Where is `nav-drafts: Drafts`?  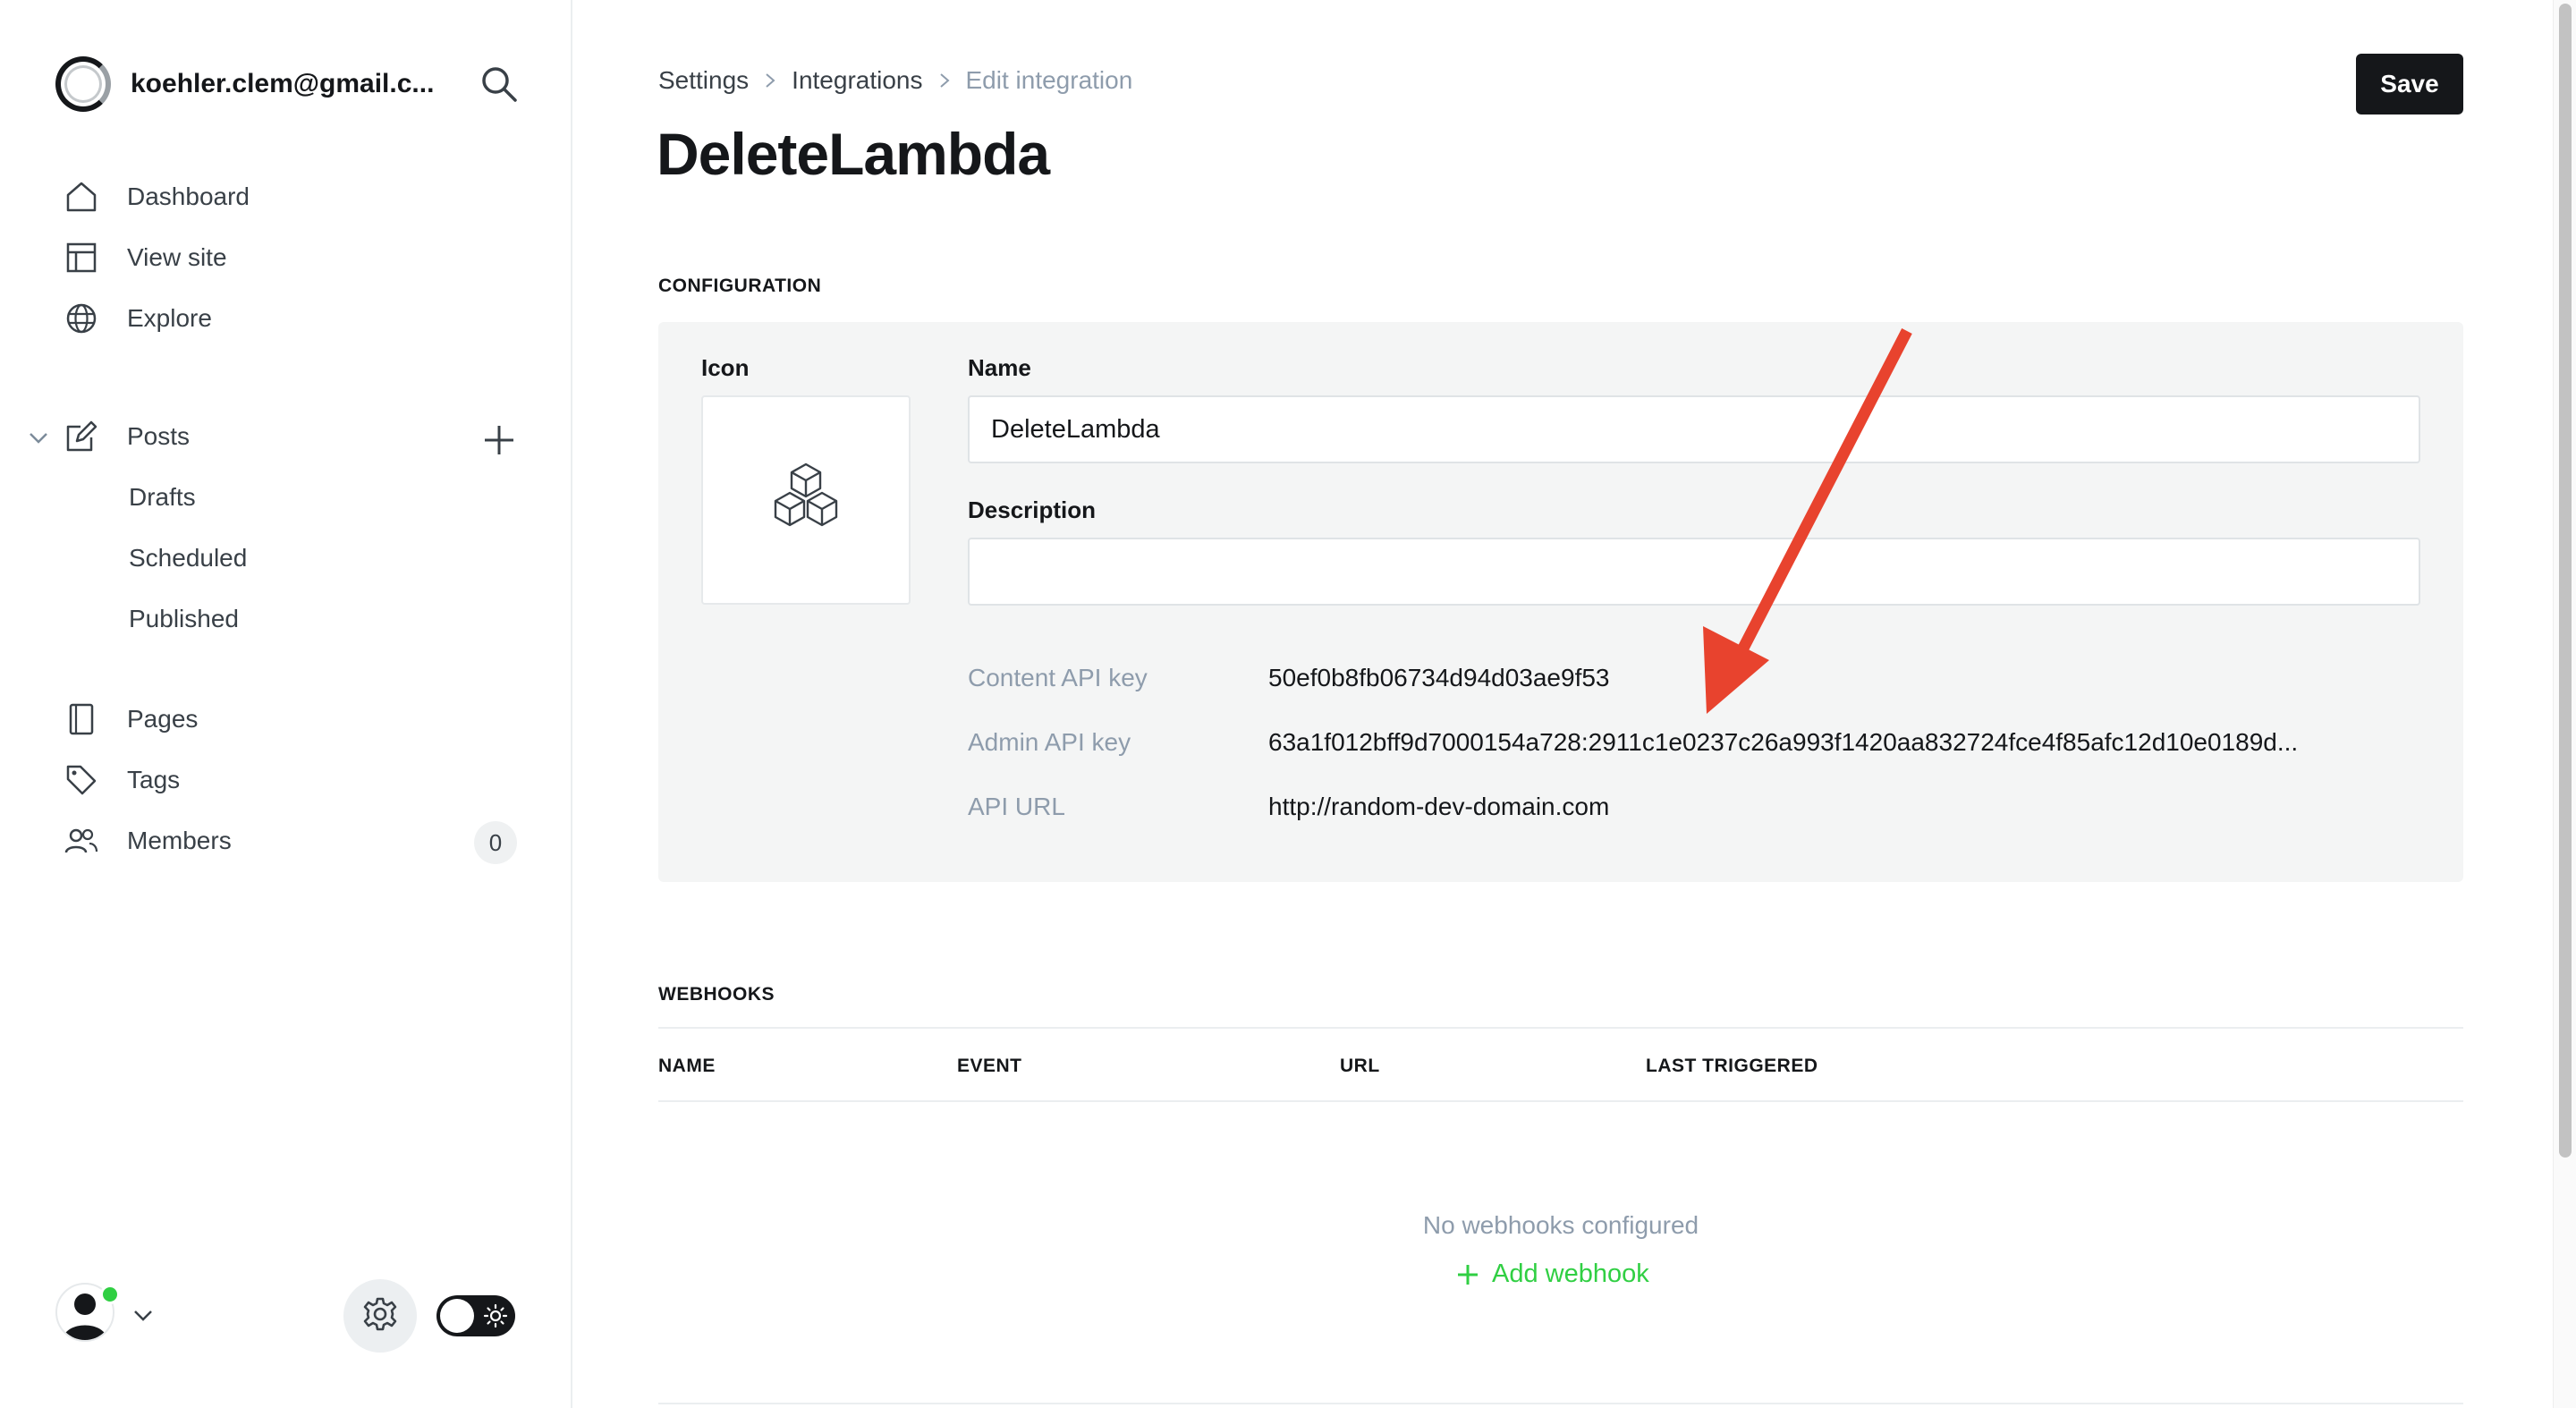
nav-drafts: Drafts is located at coordinates (162, 497).